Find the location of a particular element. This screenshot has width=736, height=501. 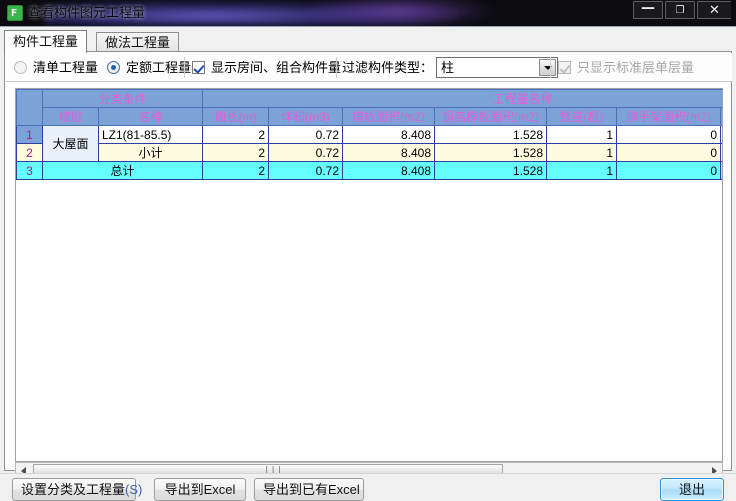

window-title: 查看构件图元工程量 is located at coordinates (87, 12).